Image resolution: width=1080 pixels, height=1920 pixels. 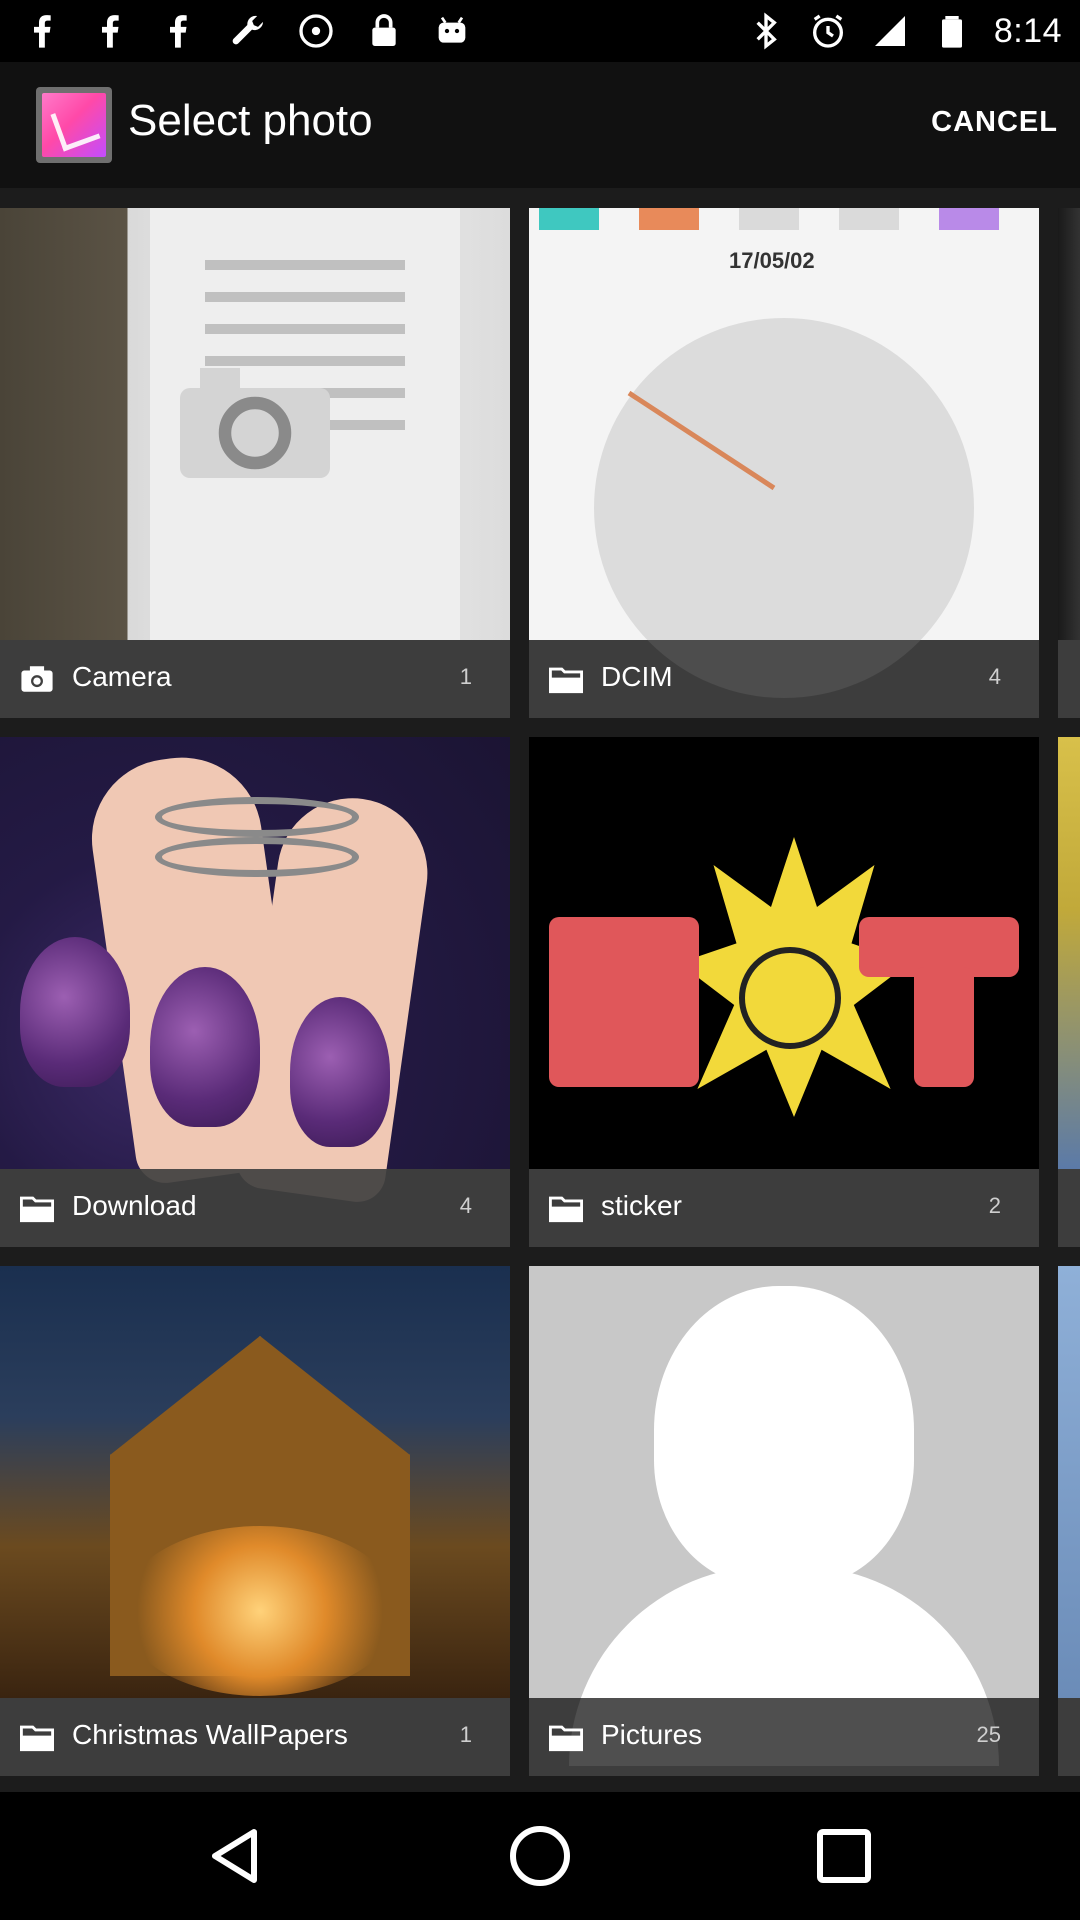 I want to click on album-name: Download, so click(x=134, y=1205).